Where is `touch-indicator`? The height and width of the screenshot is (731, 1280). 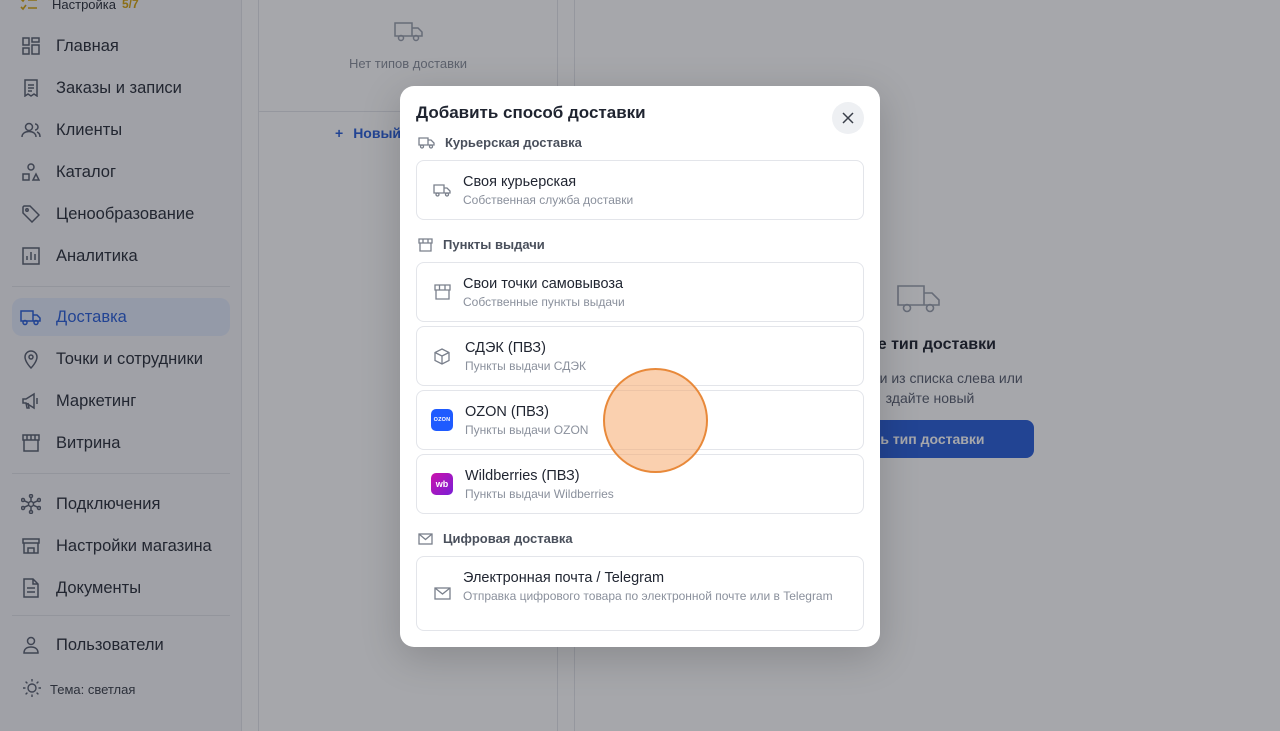
touch-indicator is located at coordinates (655, 420).